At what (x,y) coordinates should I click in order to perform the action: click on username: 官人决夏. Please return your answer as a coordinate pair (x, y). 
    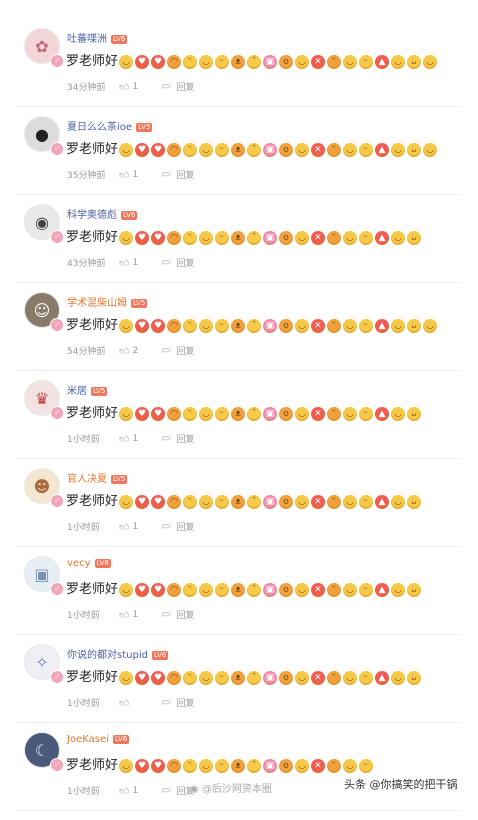
    Looking at the image, I should click on (87, 479).